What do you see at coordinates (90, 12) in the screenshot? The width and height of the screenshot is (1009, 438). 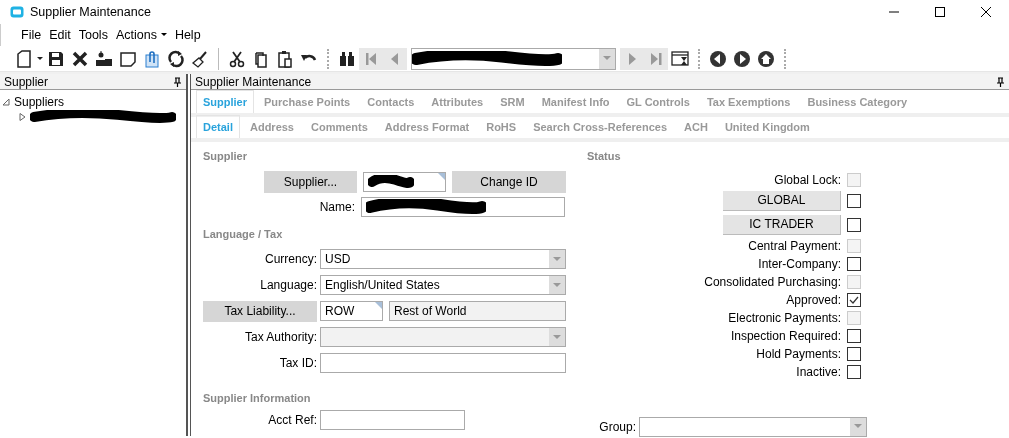 I see `window-title: Supplier Maintenance` at bounding box center [90, 12].